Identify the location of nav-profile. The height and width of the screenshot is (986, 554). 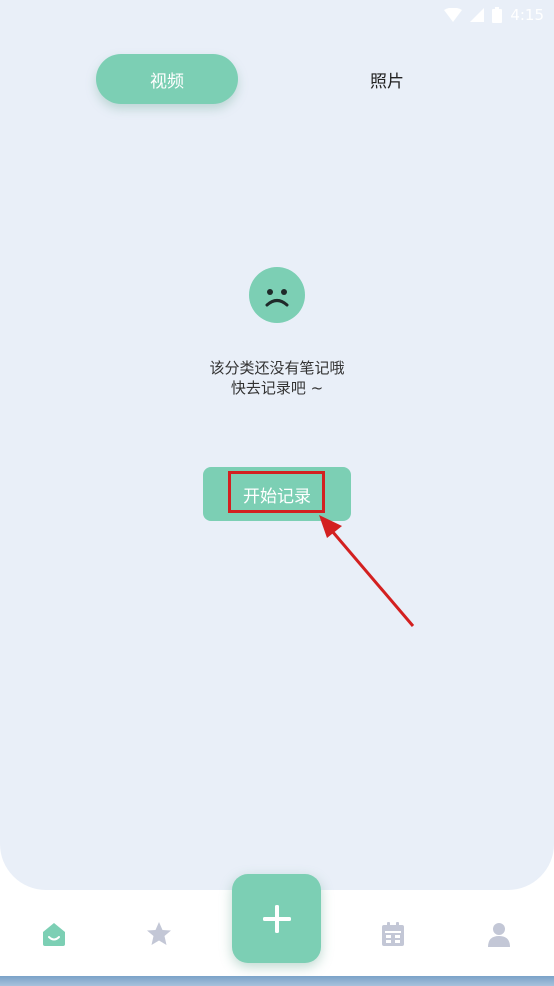
(499, 934).